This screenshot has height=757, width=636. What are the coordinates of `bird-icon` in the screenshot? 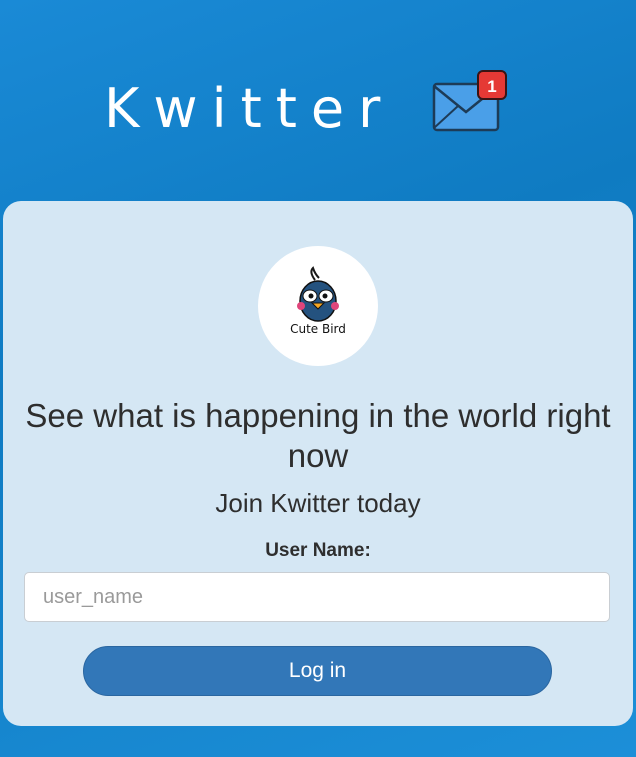 It's located at (318, 294).